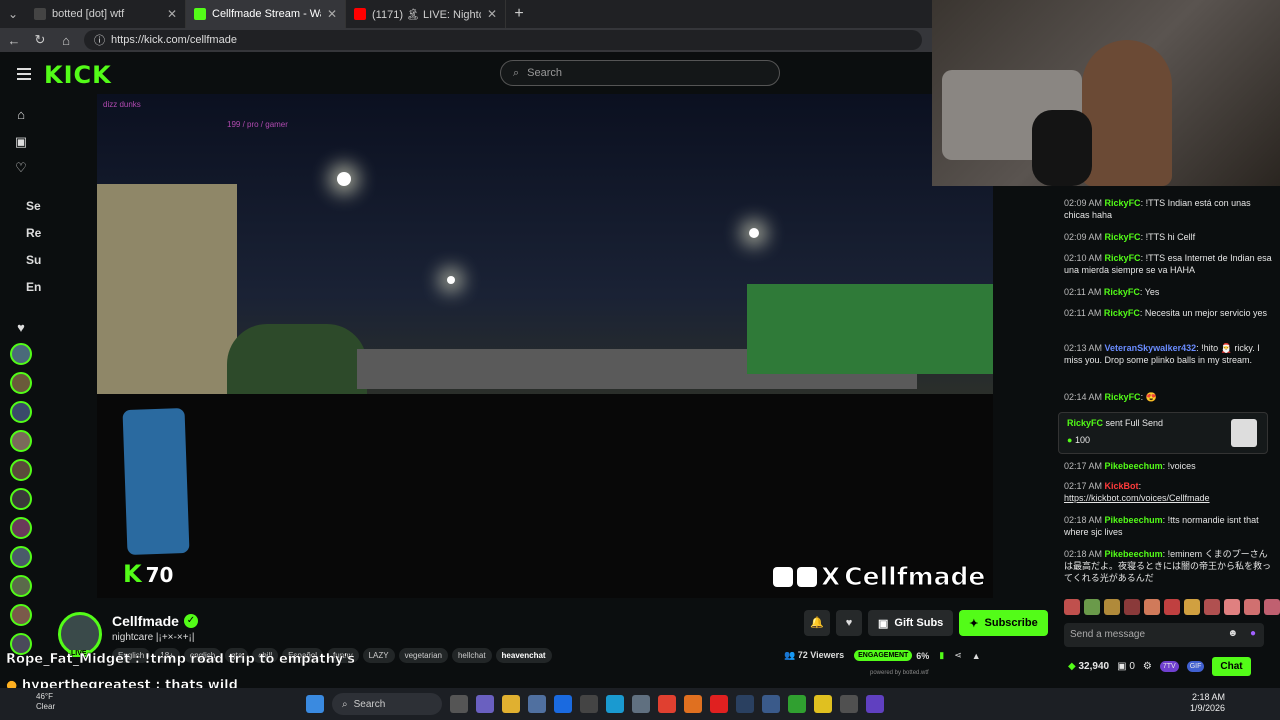 The image size is (1280, 720). What do you see at coordinates (511, 704) in the screenshot?
I see `file-explorer-icon` at bounding box center [511, 704].